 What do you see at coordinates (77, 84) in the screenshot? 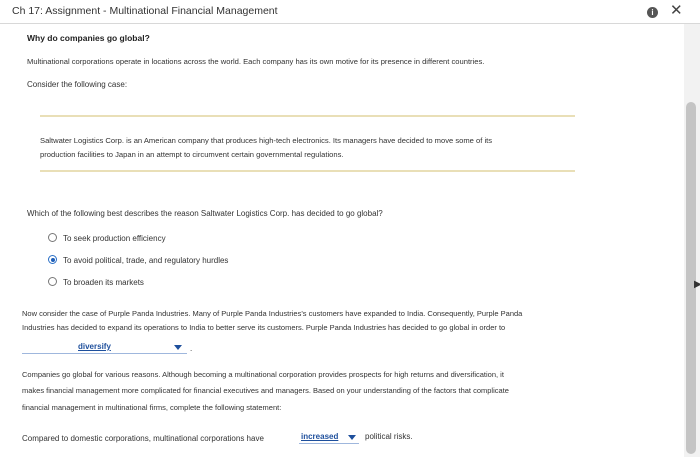
I see `consider-text: Consider the following case:` at bounding box center [77, 84].